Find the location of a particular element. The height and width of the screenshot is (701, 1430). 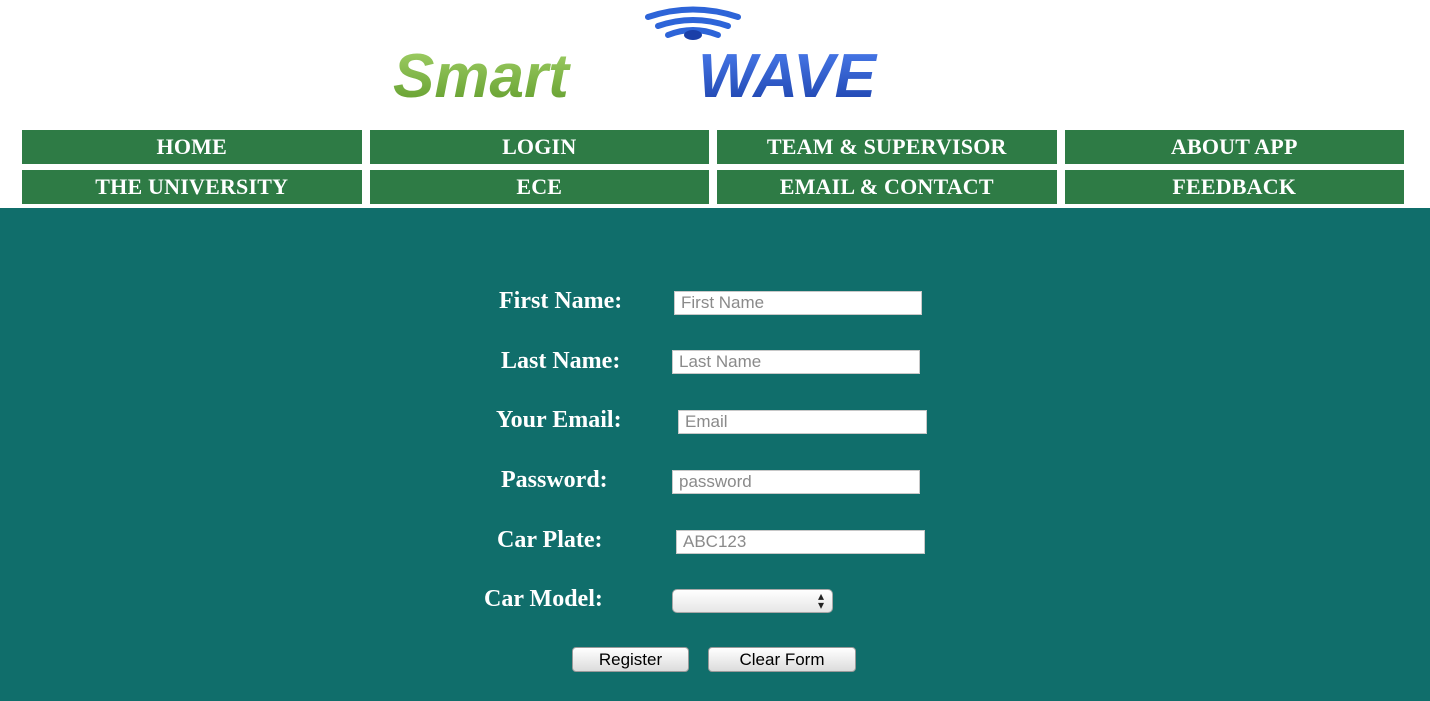

nav-item-team-supervisor: TEAM & SUPERVISOR is located at coordinates (887, 147).